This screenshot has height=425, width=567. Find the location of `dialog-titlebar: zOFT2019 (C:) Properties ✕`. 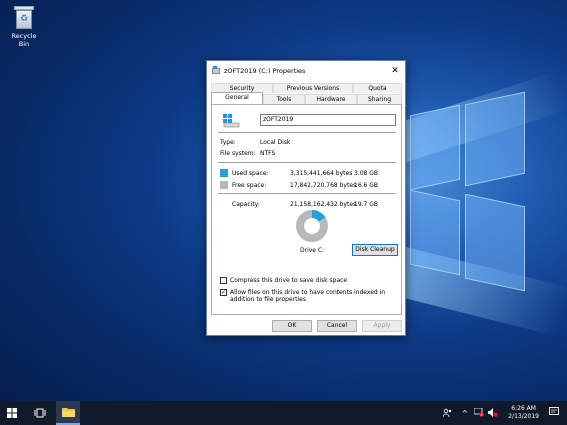

dialog-titlebar: zOFT2019 (C:) Properties ✕ is located at coordinates (306, 71).